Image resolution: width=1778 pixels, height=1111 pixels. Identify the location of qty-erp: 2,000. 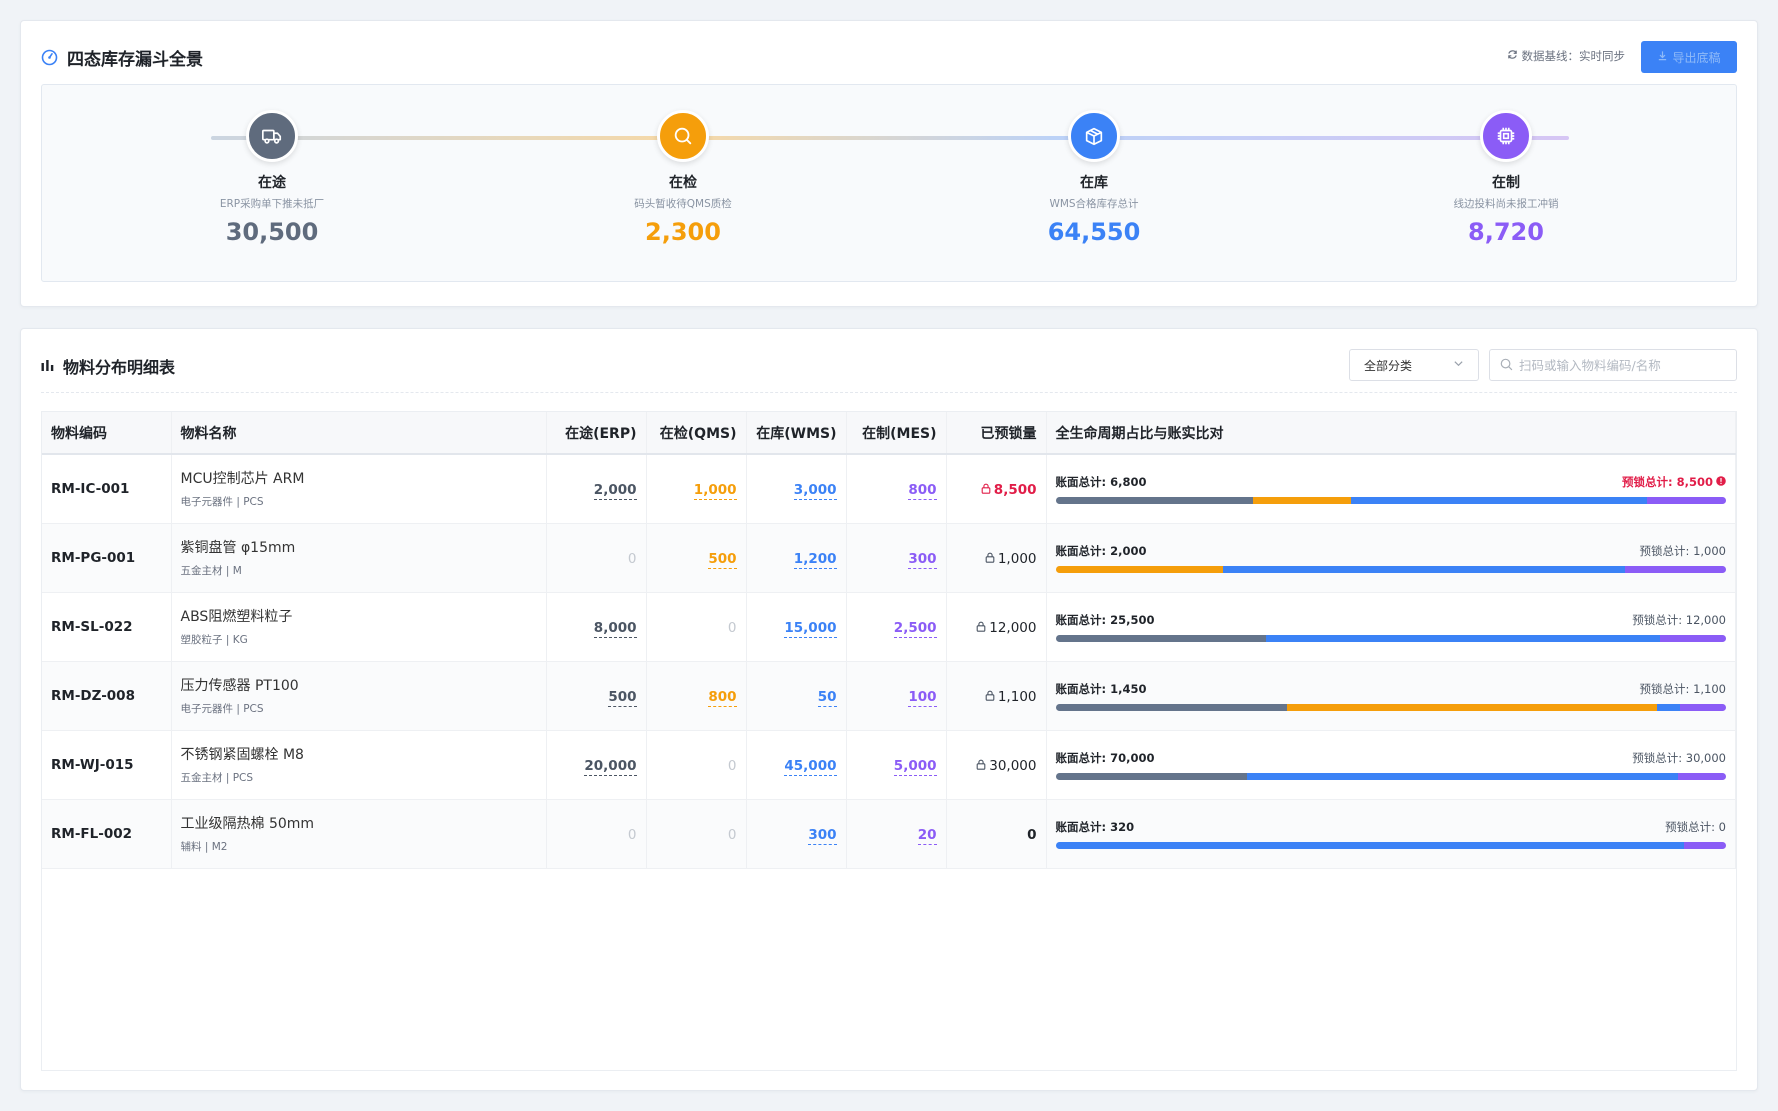
(615, 491).